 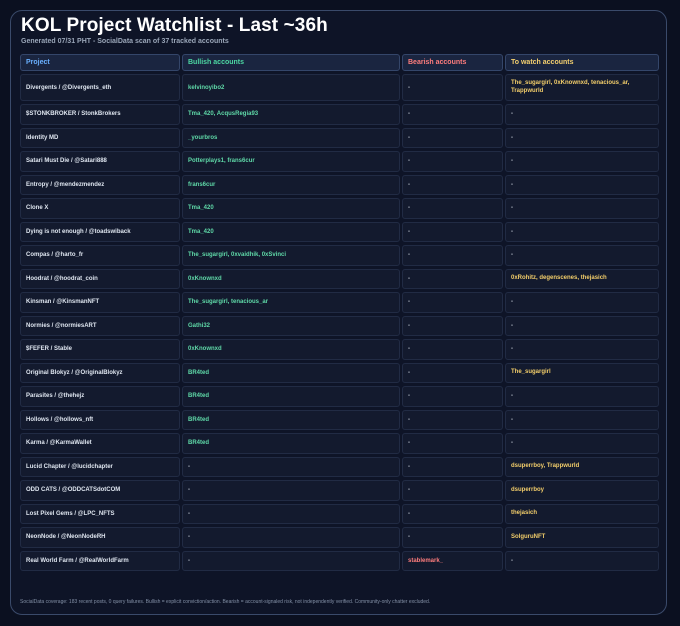 What do you see at coordinates (582, 466) in the screenshot?
I see `cell-watch: dsuperrboy, Trappwurld` at bounding box center [582, 466].